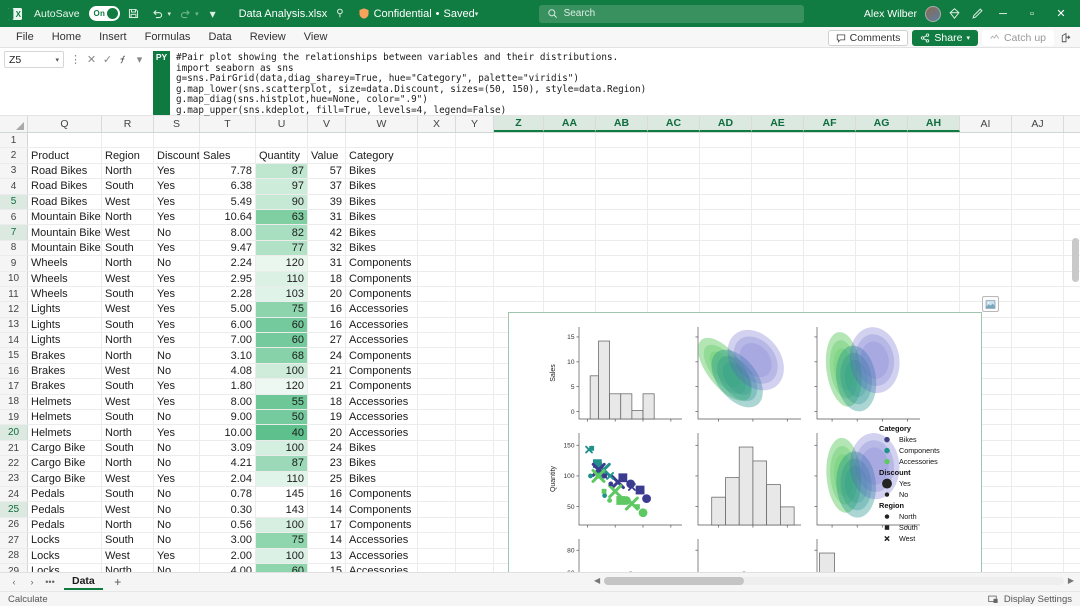 Image resolution: width=1080 pixels, height=608 pixels. What do you see at coordinates (437, 432) in the screenshot?
I see `cell-X20` at bounding box center [437, 432].